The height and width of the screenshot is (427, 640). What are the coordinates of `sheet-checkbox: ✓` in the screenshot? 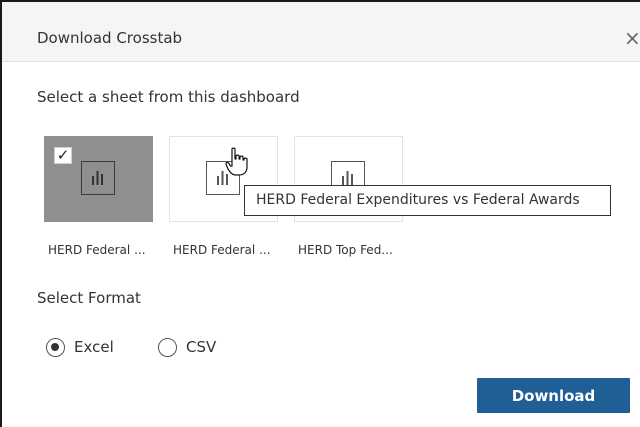 It's located at (63, 155).